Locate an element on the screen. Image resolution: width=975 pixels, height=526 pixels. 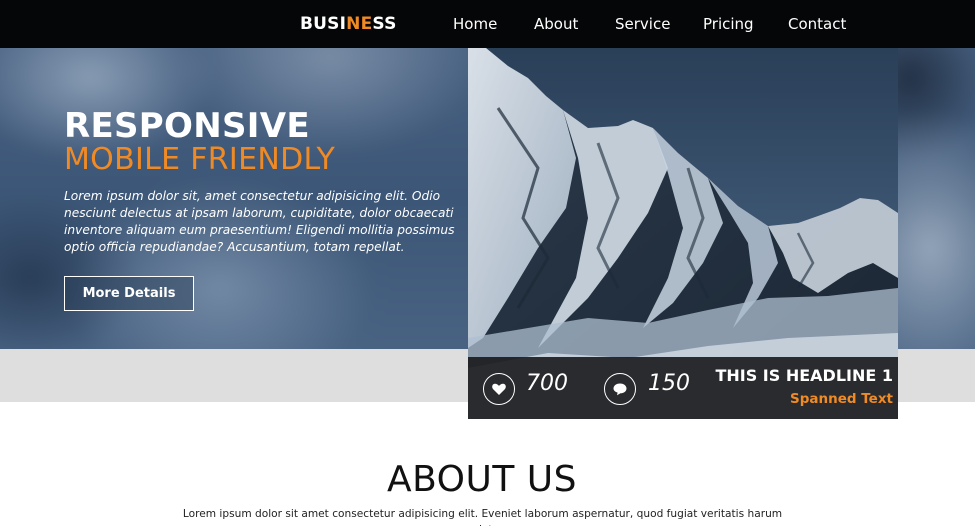
like-button is located at coordinates (499, 389).